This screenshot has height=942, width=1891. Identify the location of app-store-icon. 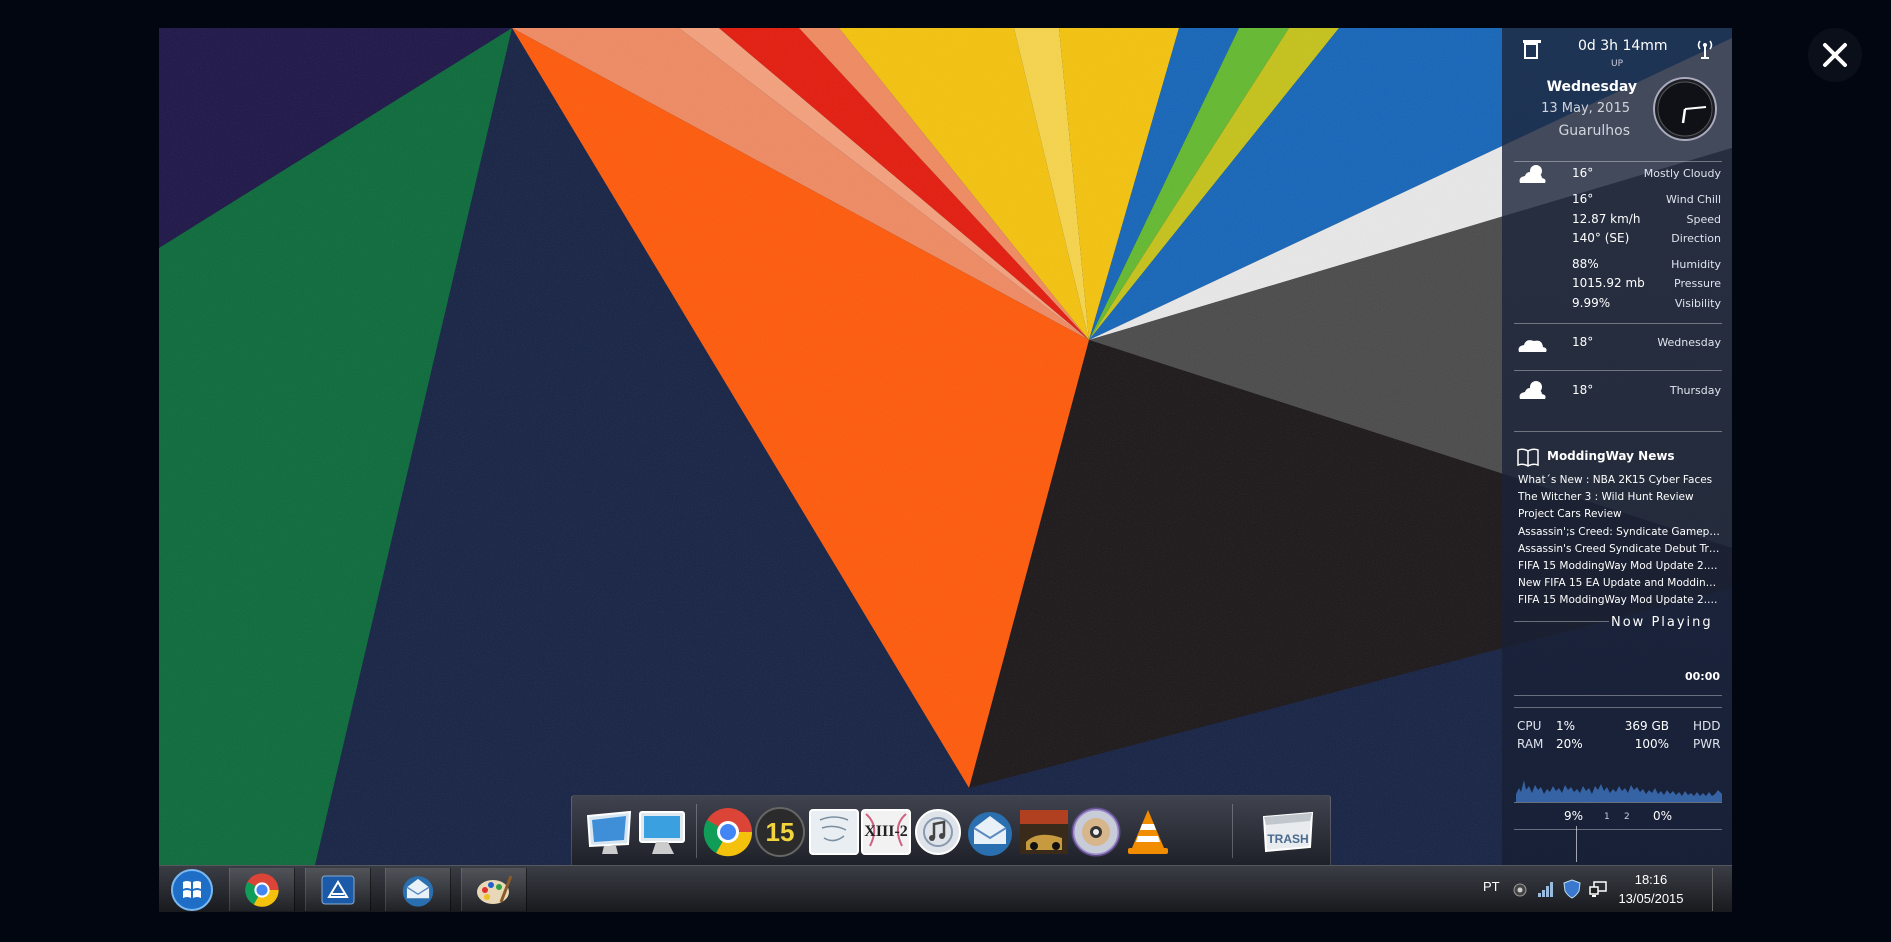
(338, 889).